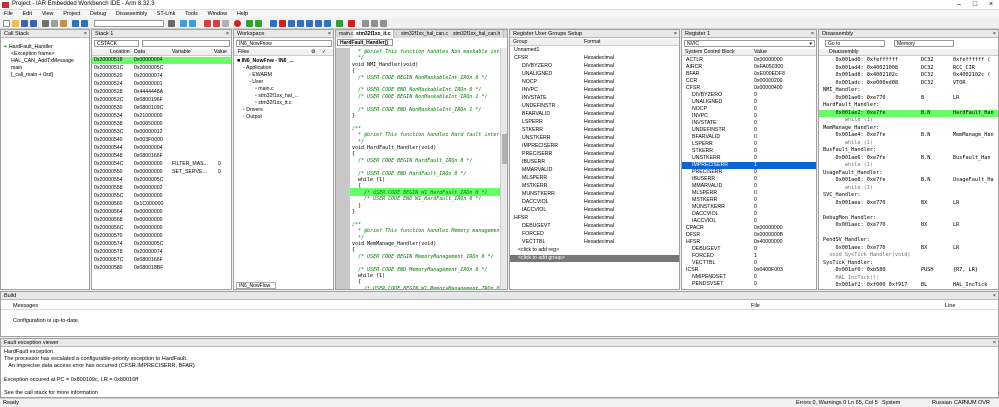  I want to click on table-row: UNALIGNED Hexadecimal, so click(594, 74).